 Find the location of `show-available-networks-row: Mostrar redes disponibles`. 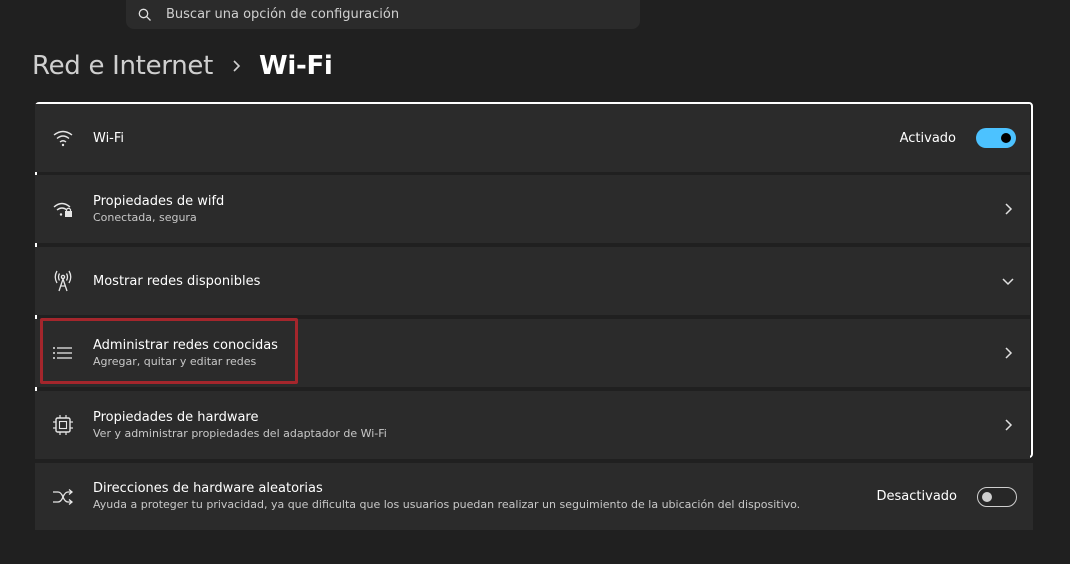

show-available-networks-row: Mostrar redes disponibles is located at coordinates (532, 281).